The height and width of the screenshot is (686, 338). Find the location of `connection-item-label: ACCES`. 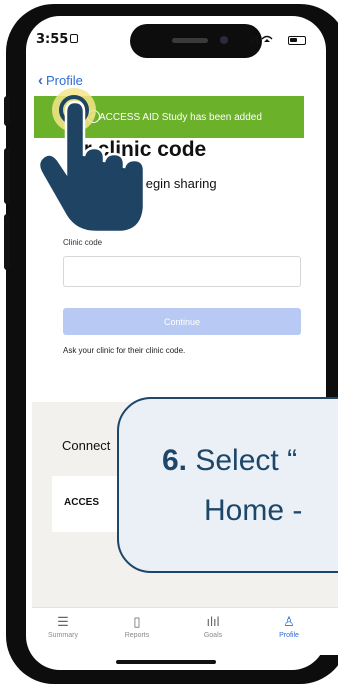

connection-item-label: ACCES is located at coordinates (82, 502).